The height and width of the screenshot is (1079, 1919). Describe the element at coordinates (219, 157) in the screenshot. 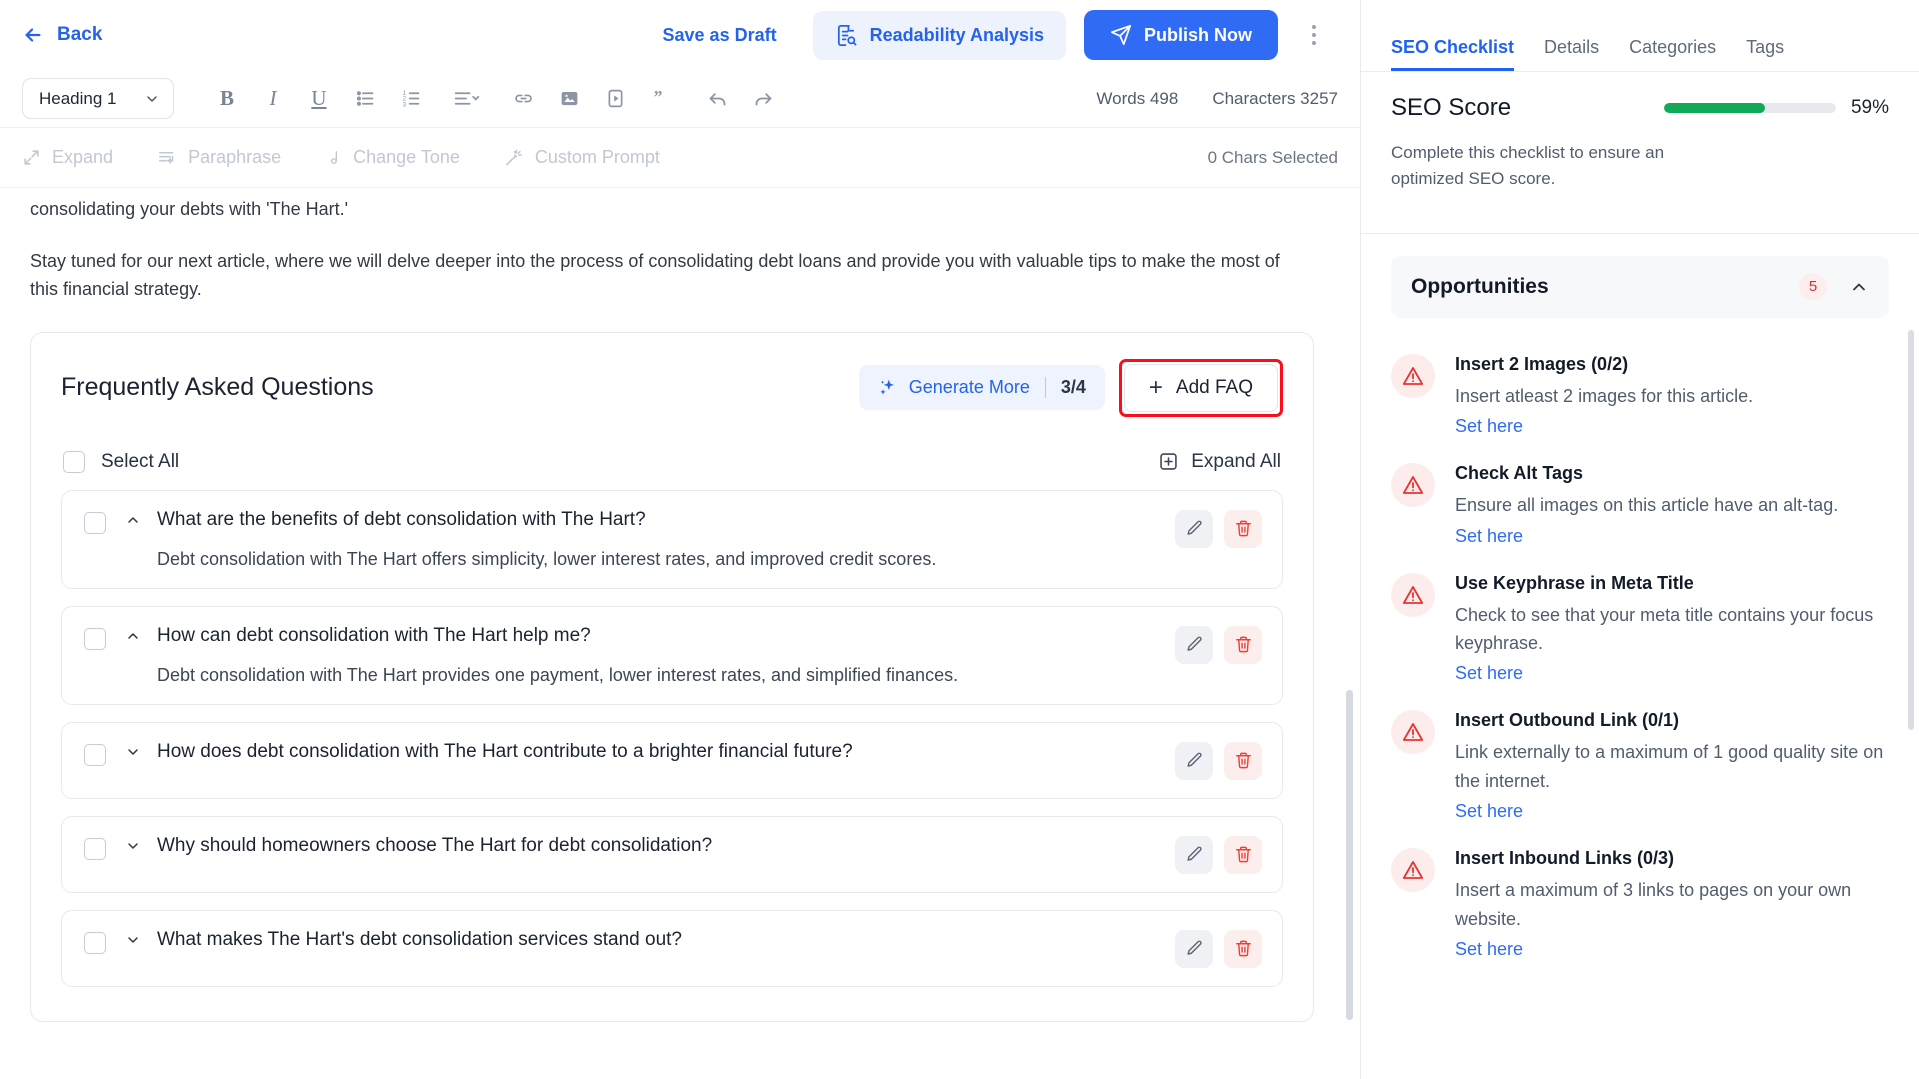

I see `ai-tool-paraphrase: Paraphrase` at that location.